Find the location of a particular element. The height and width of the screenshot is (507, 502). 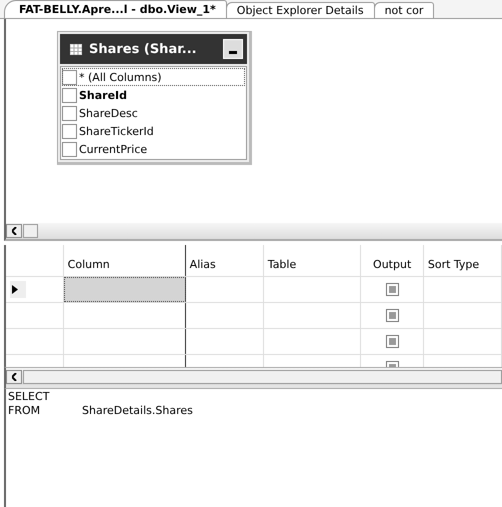

column-row: ShareDesc is located at coordinates (153, 113).